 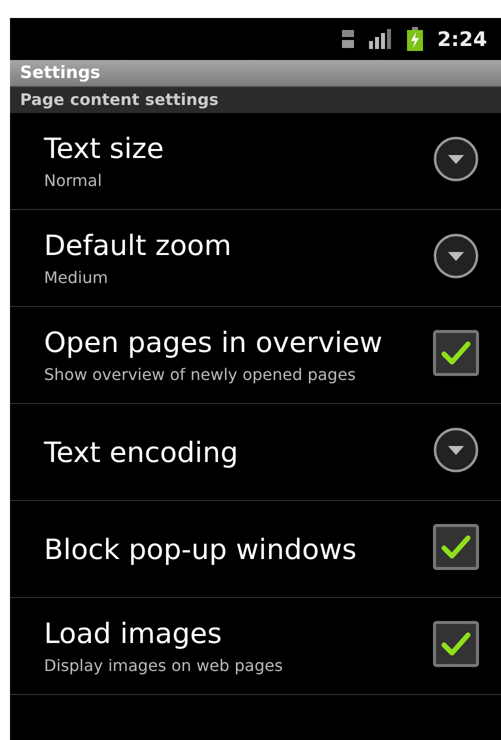 I want to click on setting-title: Text encoding, so click(x=142, y=452).